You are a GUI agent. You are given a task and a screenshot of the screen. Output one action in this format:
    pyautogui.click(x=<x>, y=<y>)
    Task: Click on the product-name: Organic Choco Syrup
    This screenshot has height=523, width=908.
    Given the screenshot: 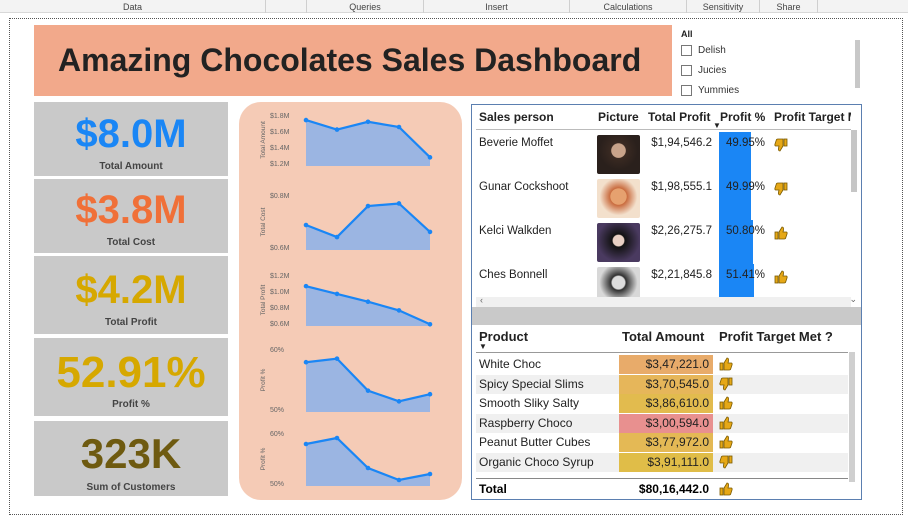 What is the action you would take?
    pyautogui.click(x=536, y=461)
    